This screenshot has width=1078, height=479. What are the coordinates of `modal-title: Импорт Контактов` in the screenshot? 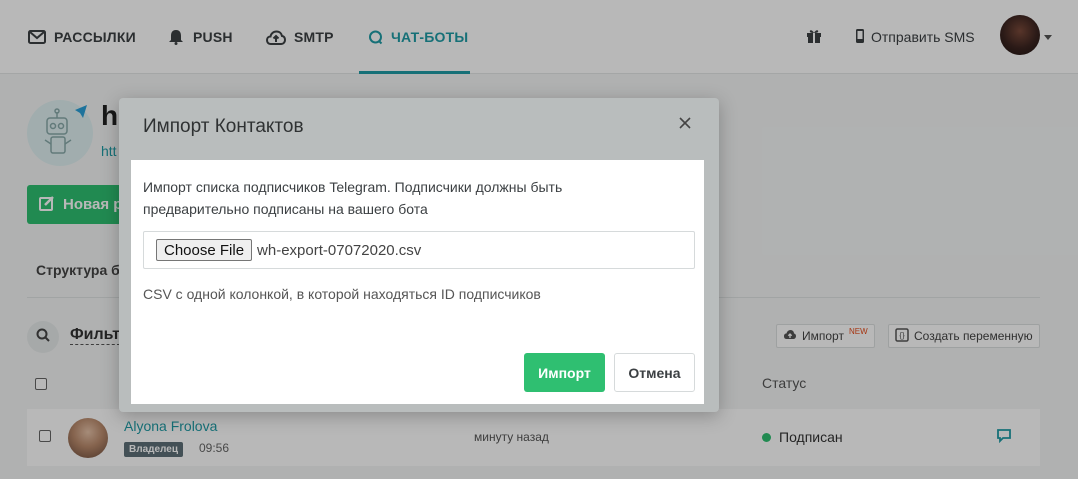 It's located at (223, 126).